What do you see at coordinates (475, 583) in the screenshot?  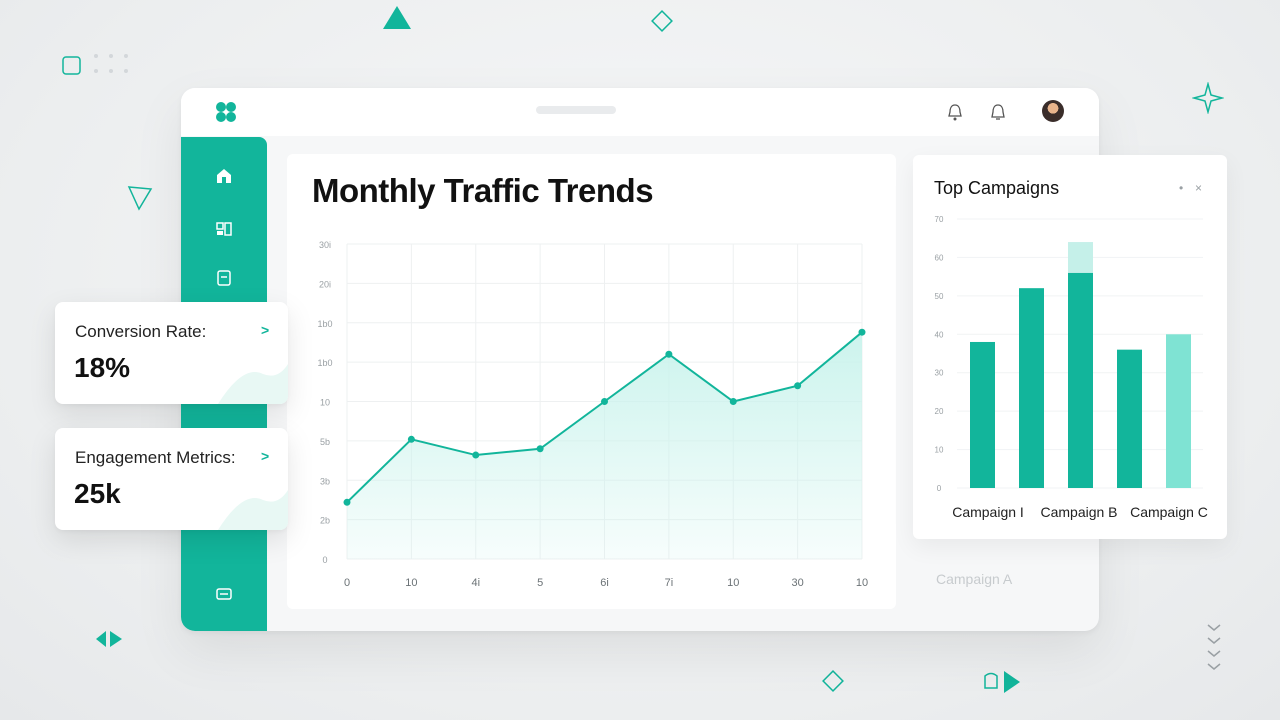 I see `x-tick-label: 4i` at bounding box center [475, 583].